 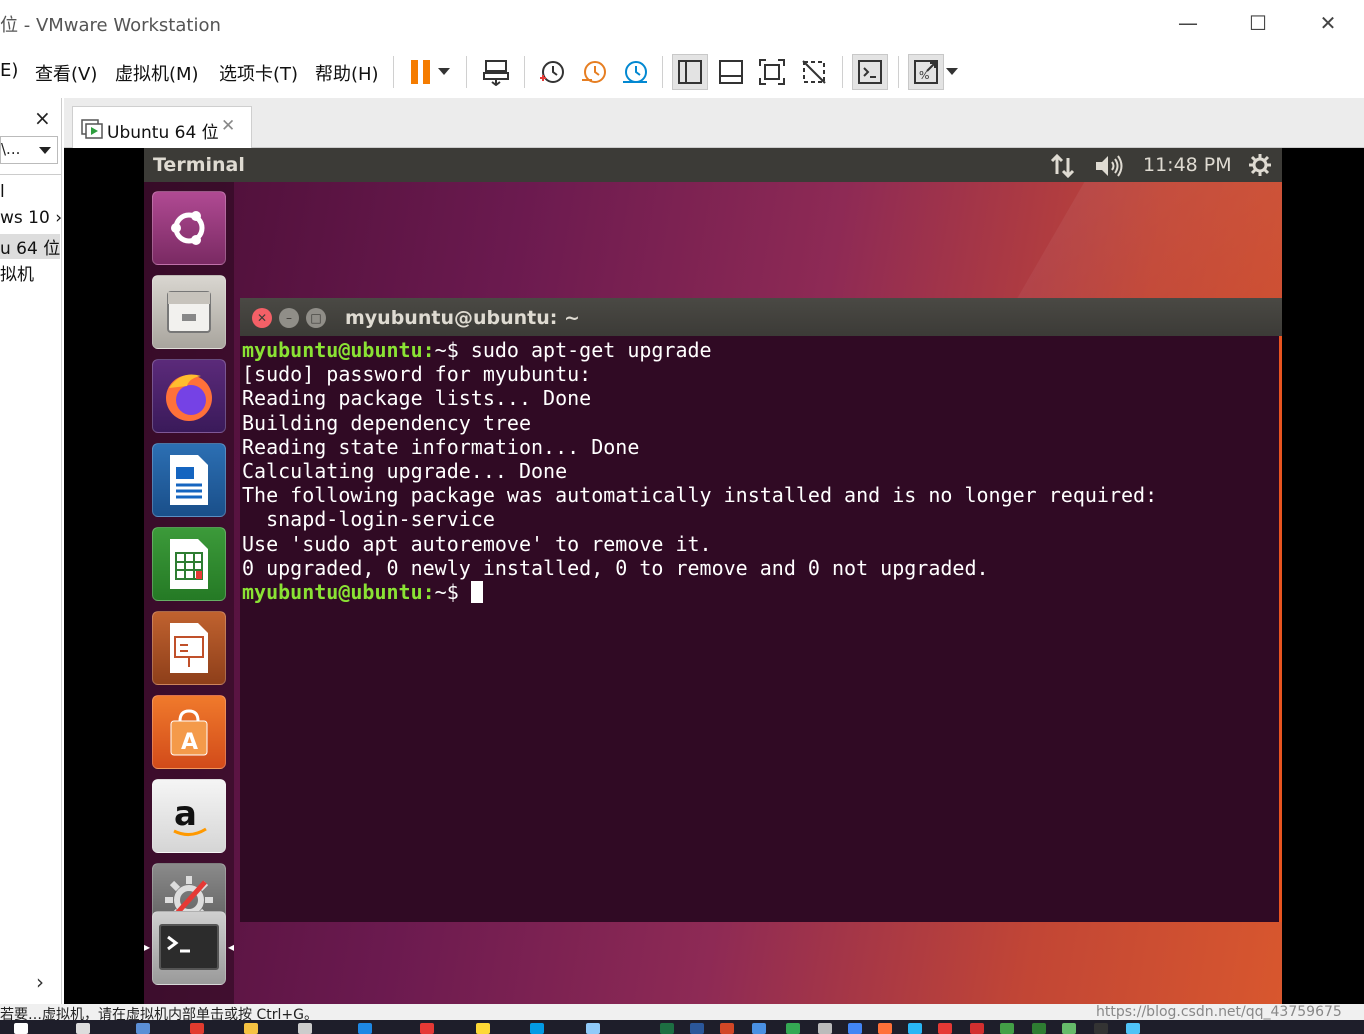 What do you see at coordinates (870, 72) in the screenshot?
I see `console-view-button` at bounding box center [870, 72].